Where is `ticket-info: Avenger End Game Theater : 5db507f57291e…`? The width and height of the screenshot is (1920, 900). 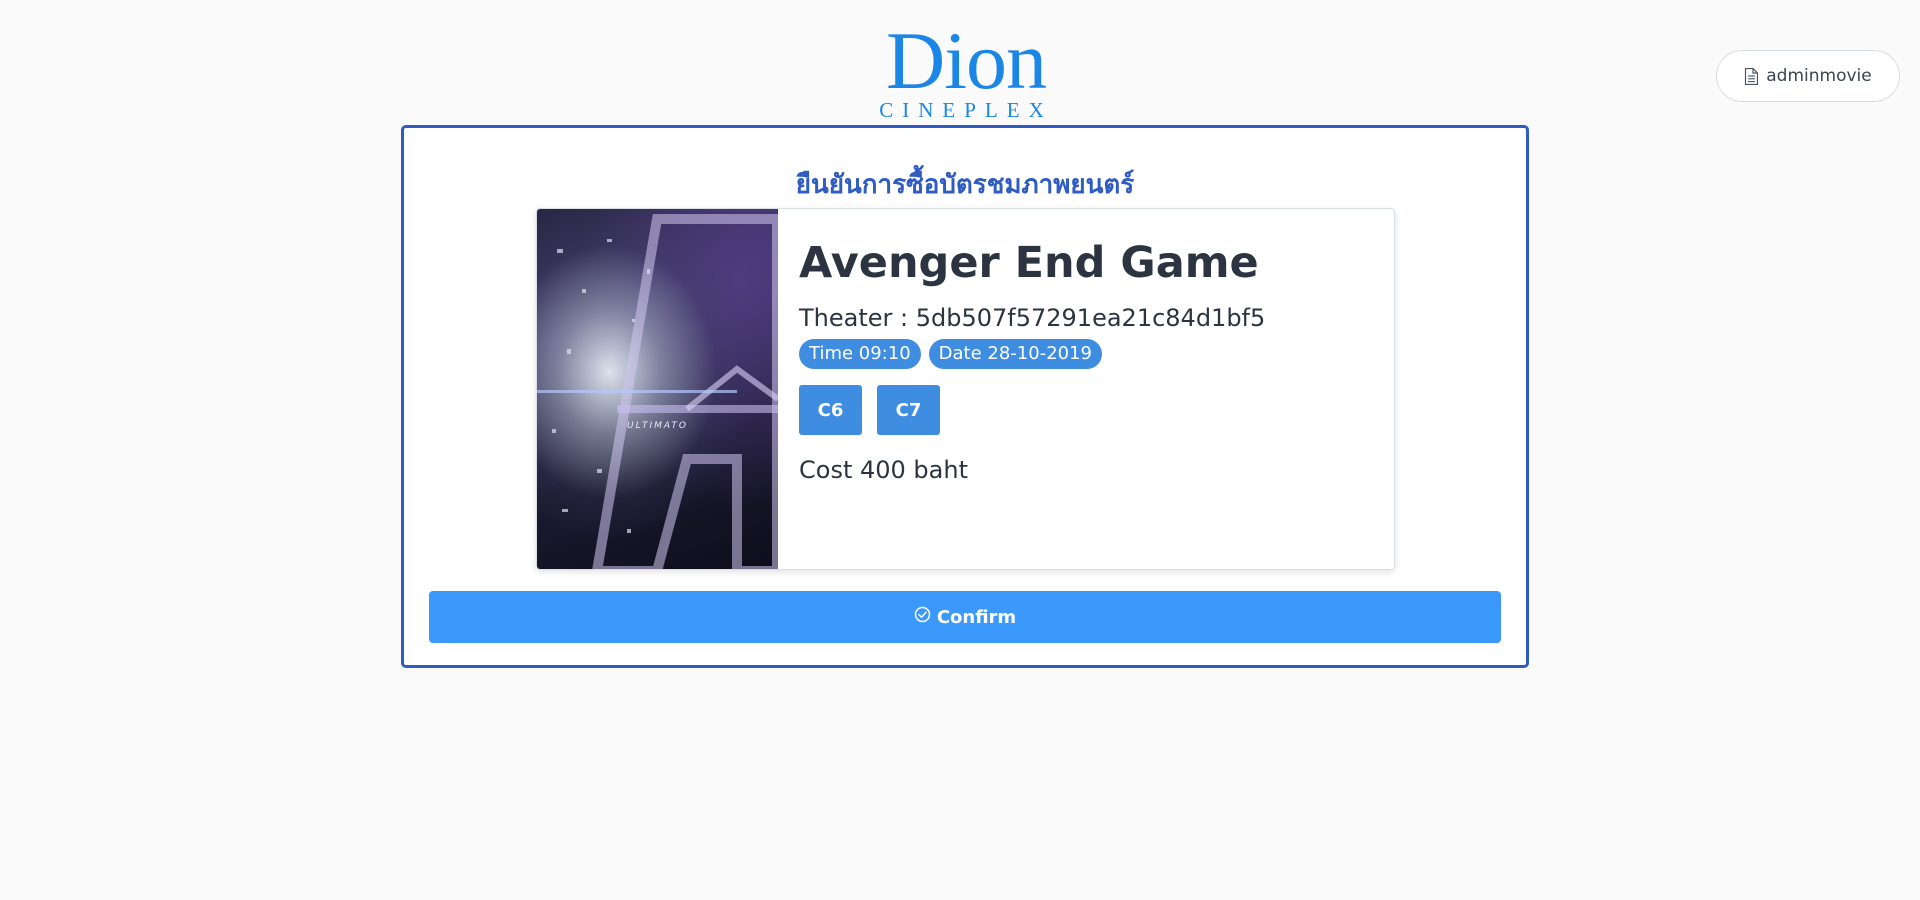
ticket-info: Avenger End Game Theater : 5db507f57291e… is located at coordinates (1089, 361).